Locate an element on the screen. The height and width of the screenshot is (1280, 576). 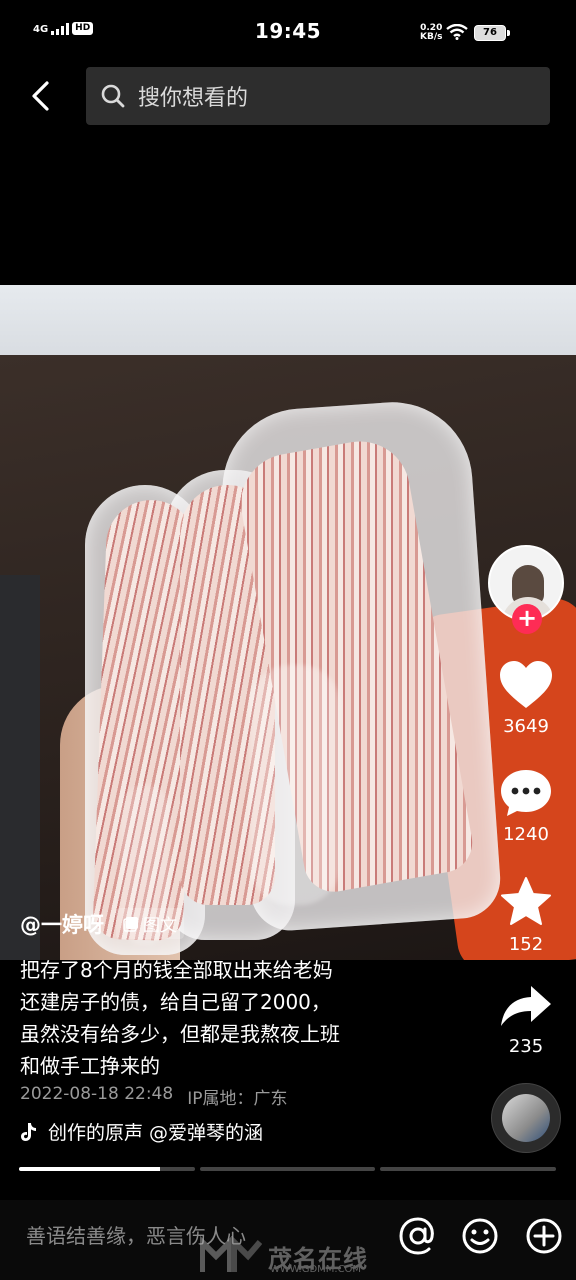
emoji-icon is located at coordinates (480, 1236).